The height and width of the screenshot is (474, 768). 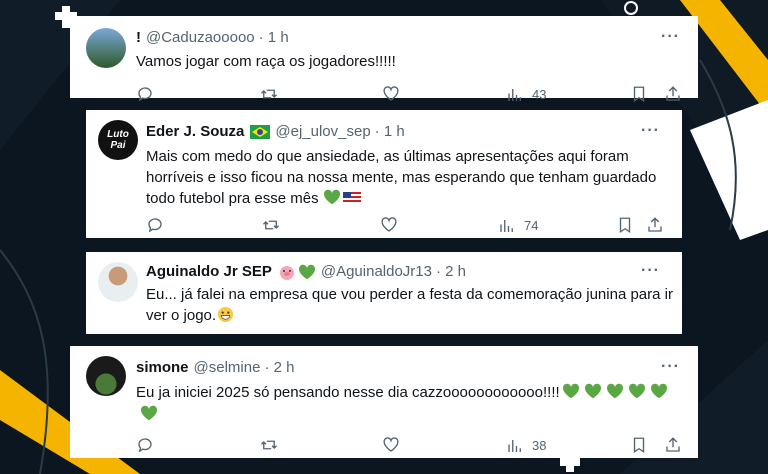 I want to click on avatar: Luto Pai, so click(x=118, y=140).